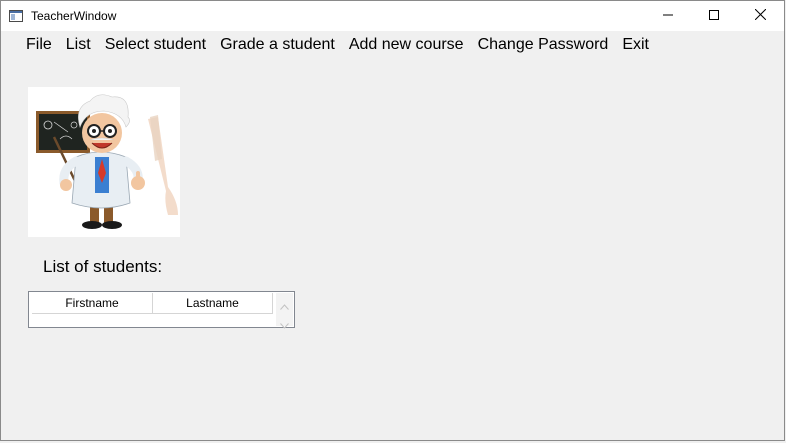  I want to click on datagrid-header: Firstname Lastname, so click(152, 303).